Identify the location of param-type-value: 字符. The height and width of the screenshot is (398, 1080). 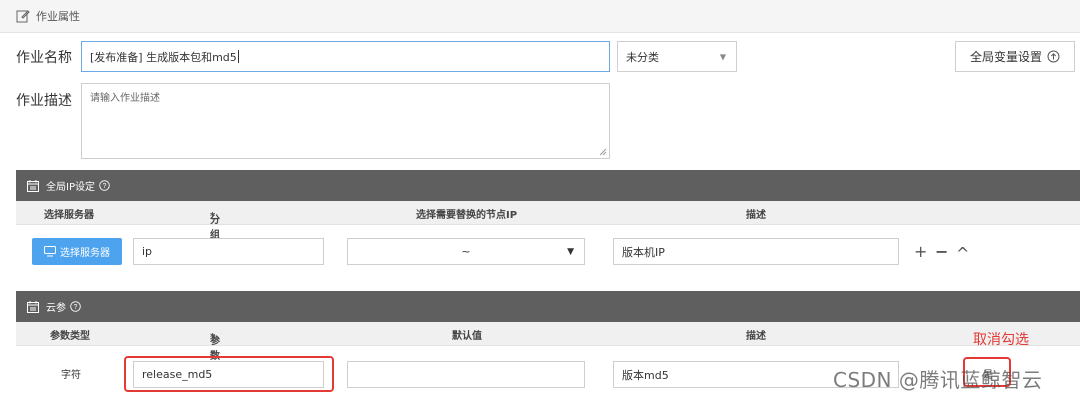
(71, 375).